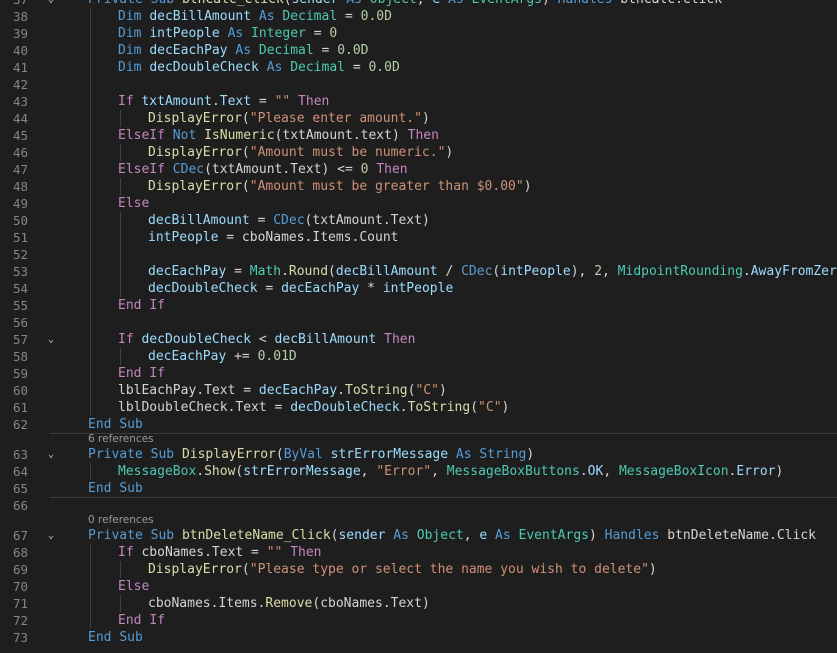 The width and height of the screenshot is (837, 653). Describe the element at coordinates (134, 586) in the screenshot. I see `code-token: Else` at that location.